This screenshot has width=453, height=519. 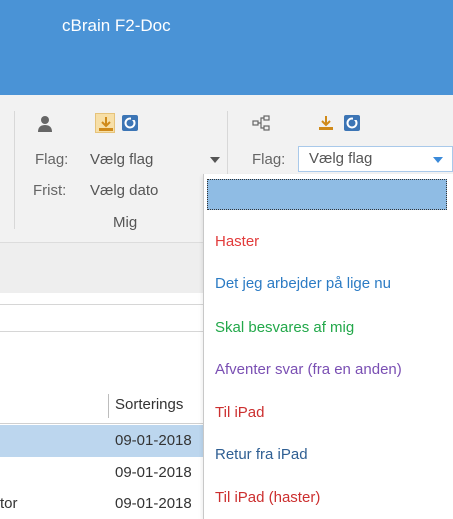 I want to click on option-to-ipad-urgent: Til iPad (haster), so click(x=267, y=497).